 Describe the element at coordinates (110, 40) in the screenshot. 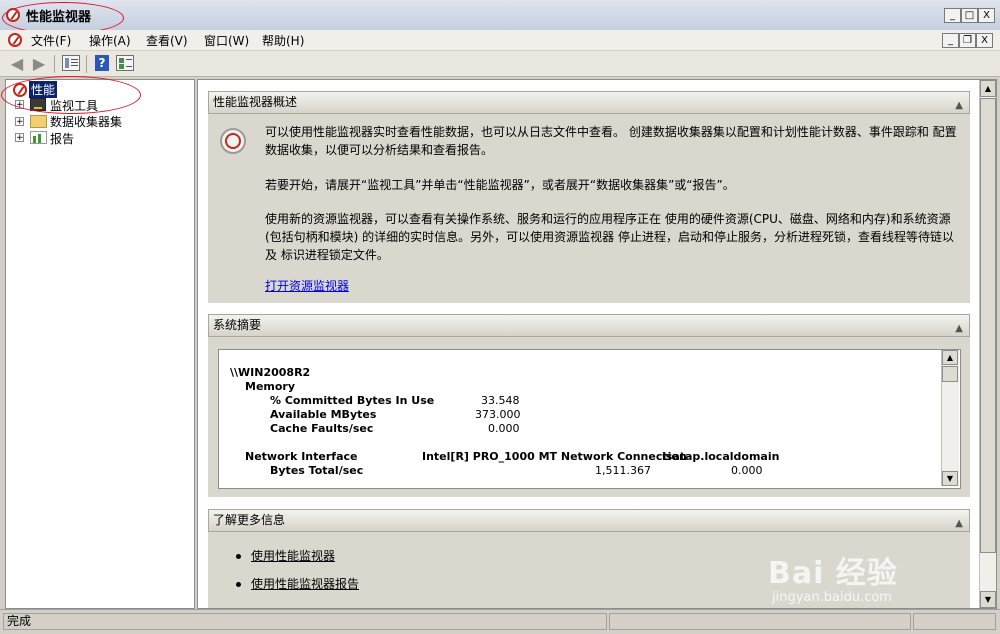

I see `menu-action: 操作(A)` at that location.